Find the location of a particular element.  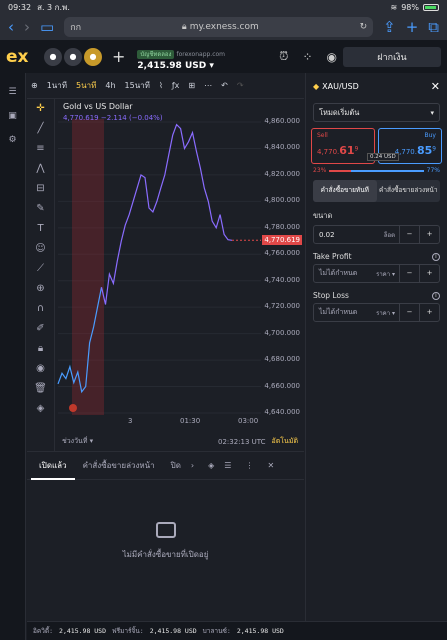

timeframe-15m: 15นาที is located at coordinates (137, 85).